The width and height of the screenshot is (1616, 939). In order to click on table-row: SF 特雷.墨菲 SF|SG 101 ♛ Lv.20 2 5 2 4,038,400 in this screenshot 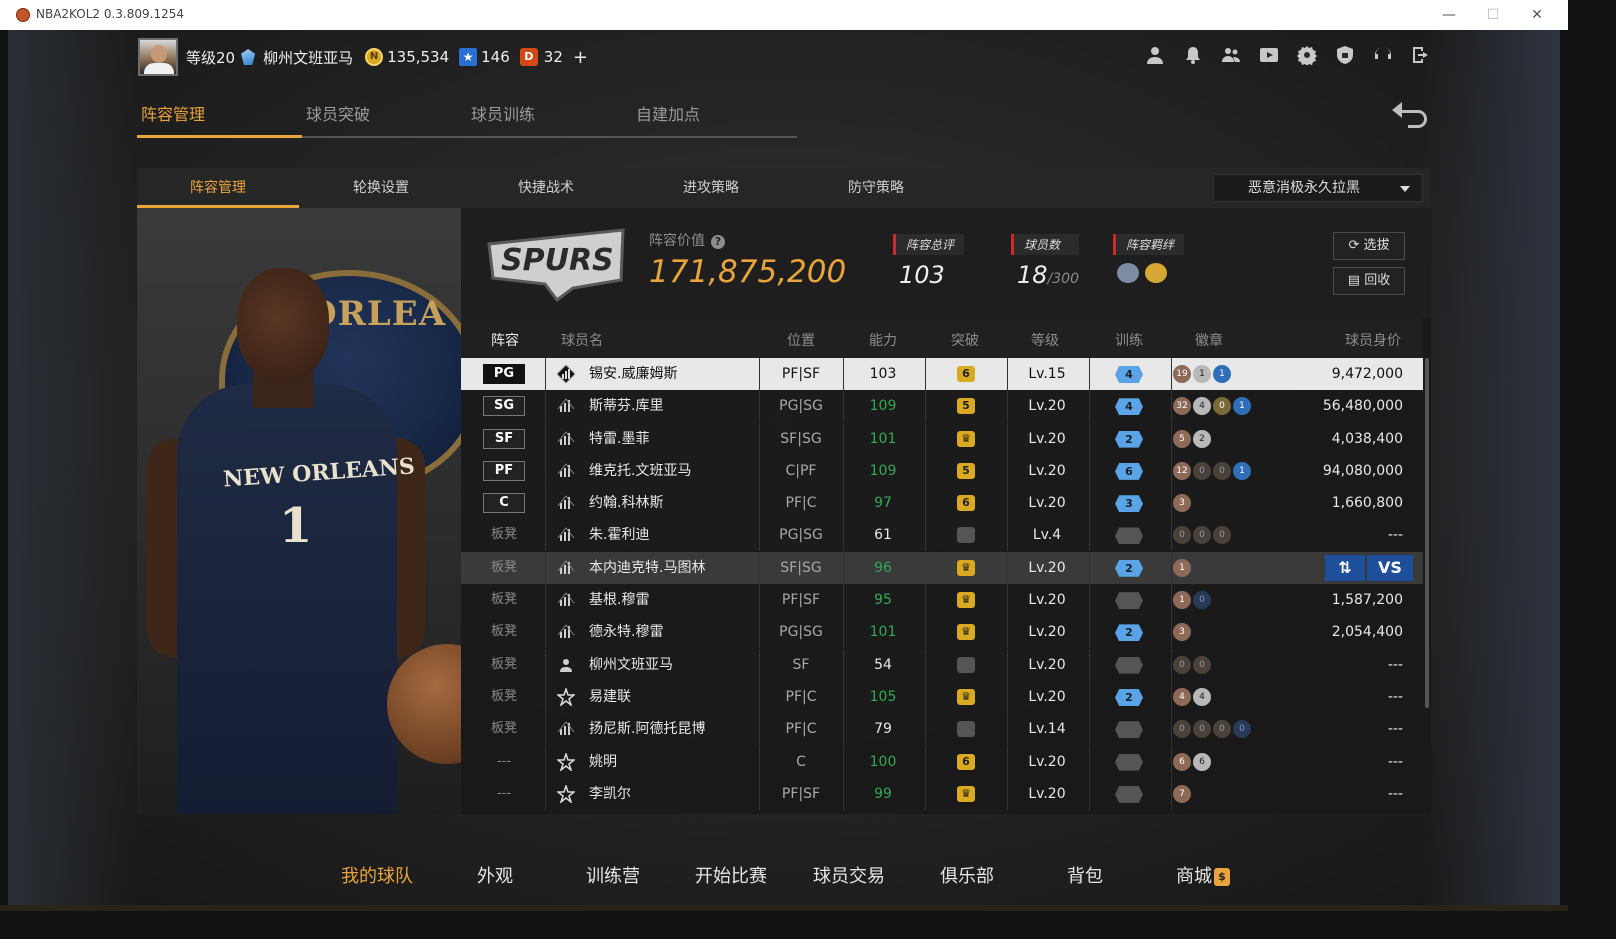, I will do `click(942, 438)`.